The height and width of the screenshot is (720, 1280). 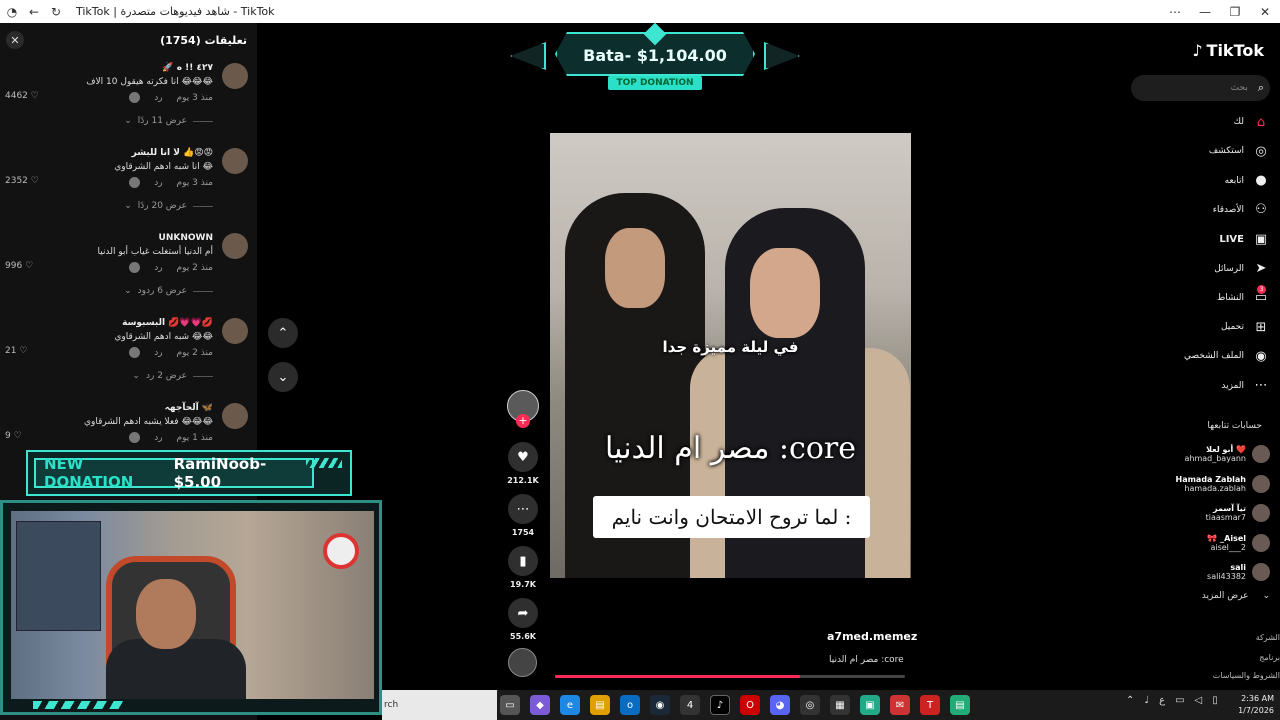 I want to click on nav-item-profile: الملف الشخصي ◉, so click(x=1200, y=356).